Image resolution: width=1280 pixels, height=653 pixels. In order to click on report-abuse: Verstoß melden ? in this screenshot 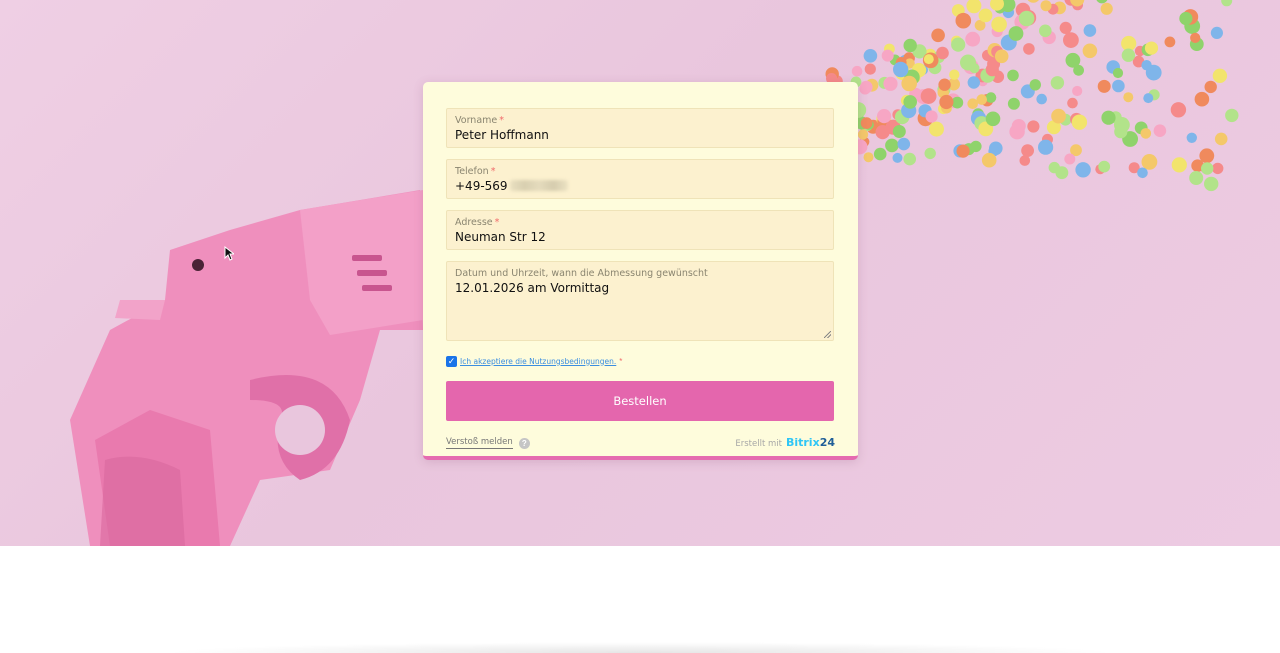, I will do `click(488, 443)`.